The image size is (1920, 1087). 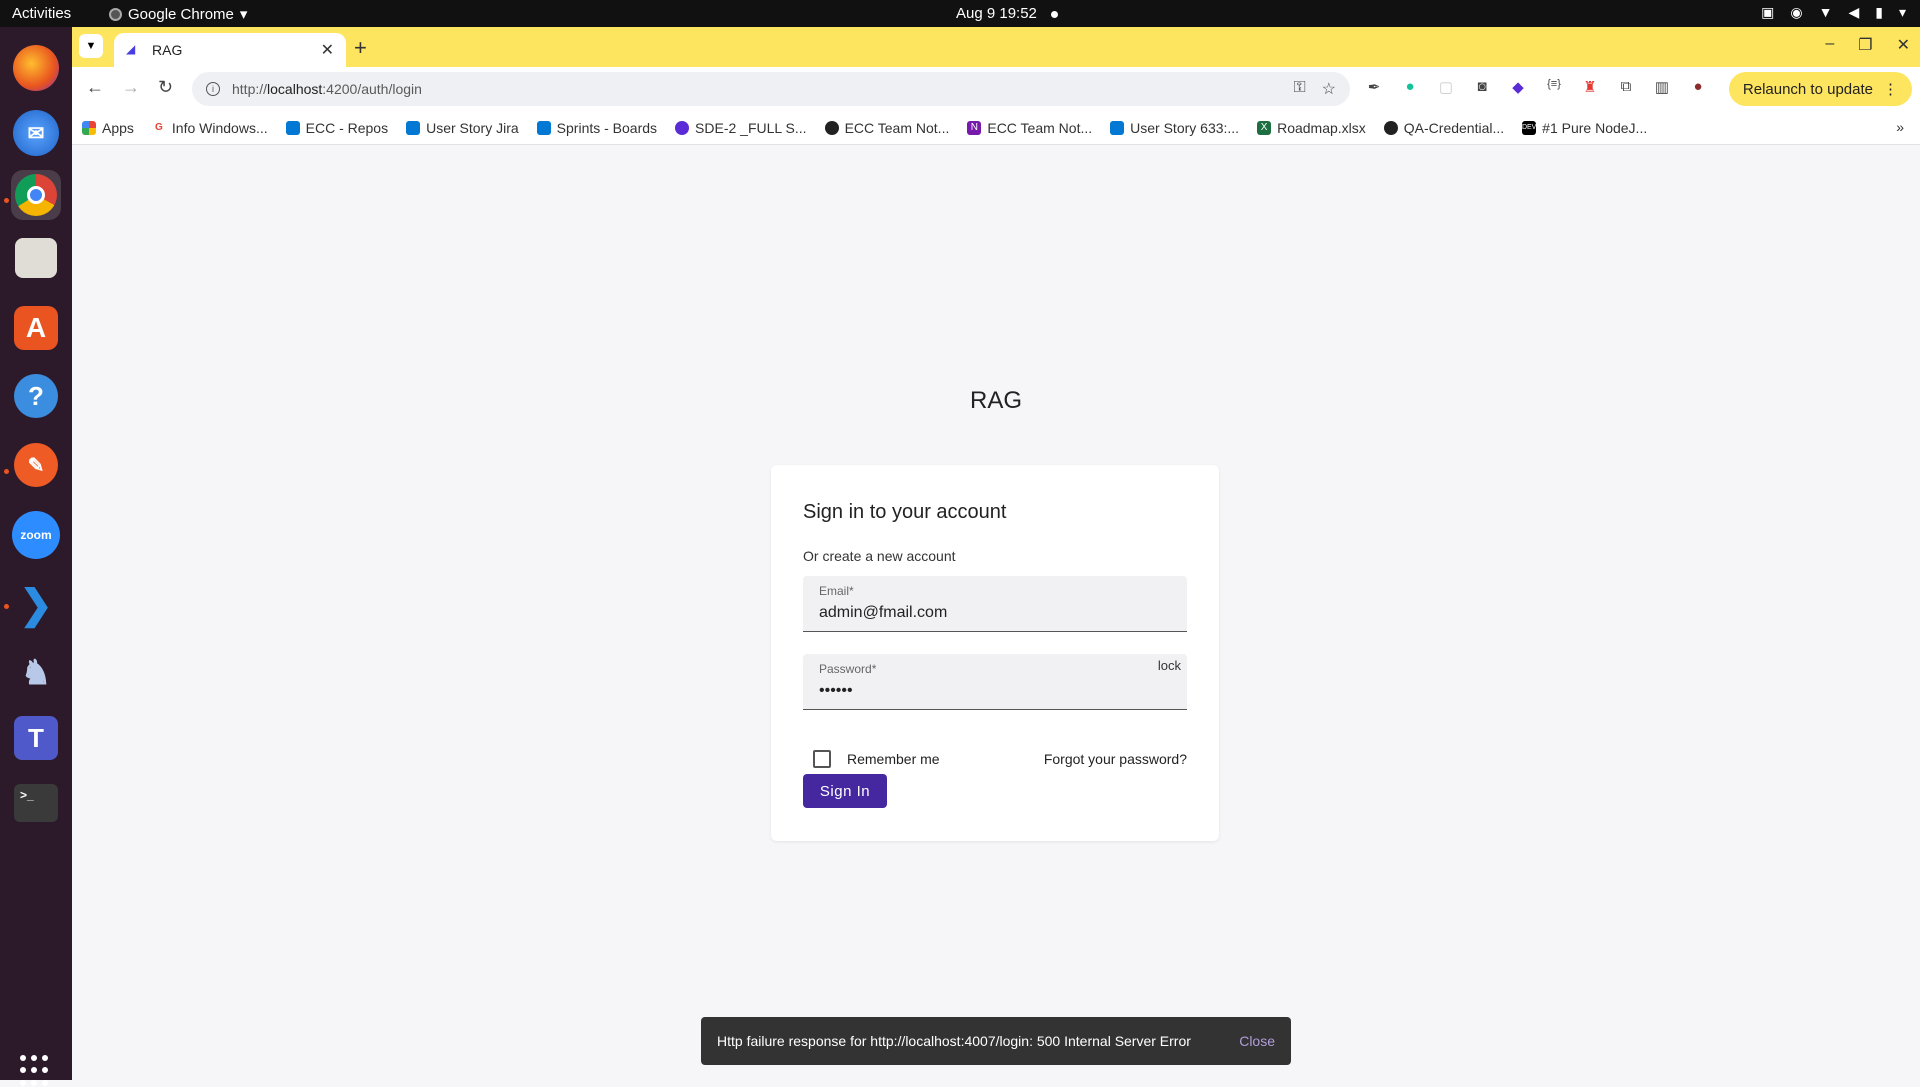 I want to click on password-field: Password* •••••• lock, so click(x=995, y=682).